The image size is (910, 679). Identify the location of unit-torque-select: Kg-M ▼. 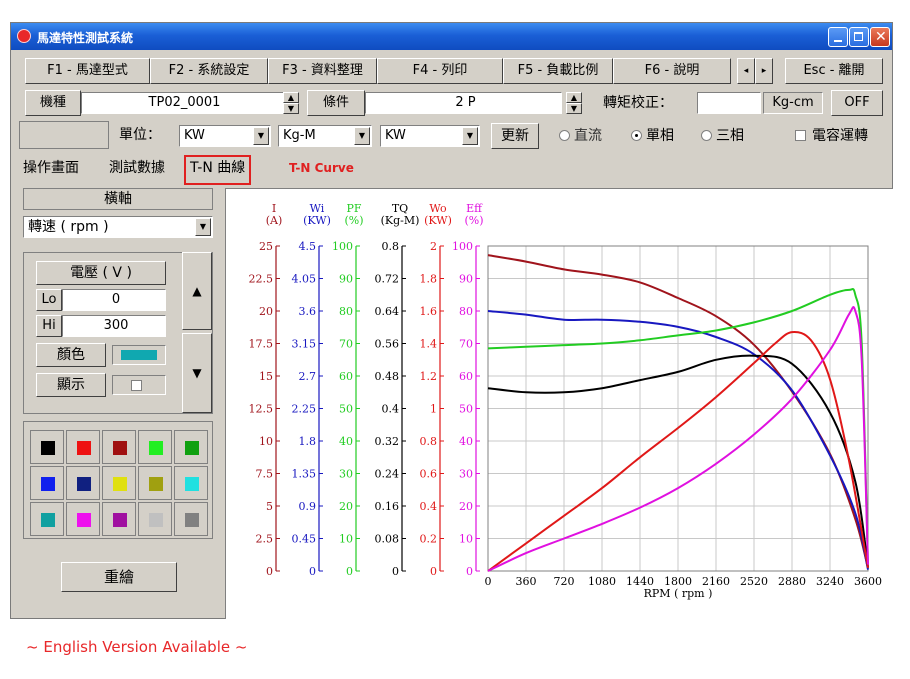
(325, 136).